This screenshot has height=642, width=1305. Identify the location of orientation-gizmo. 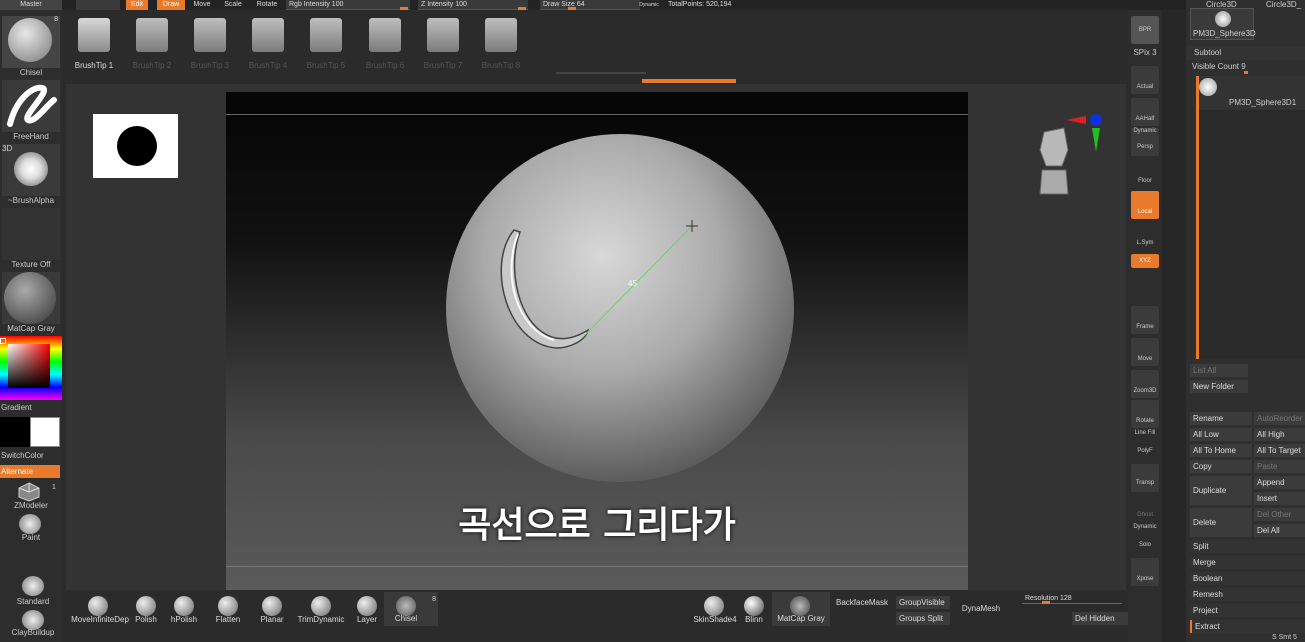
(1070, 153).